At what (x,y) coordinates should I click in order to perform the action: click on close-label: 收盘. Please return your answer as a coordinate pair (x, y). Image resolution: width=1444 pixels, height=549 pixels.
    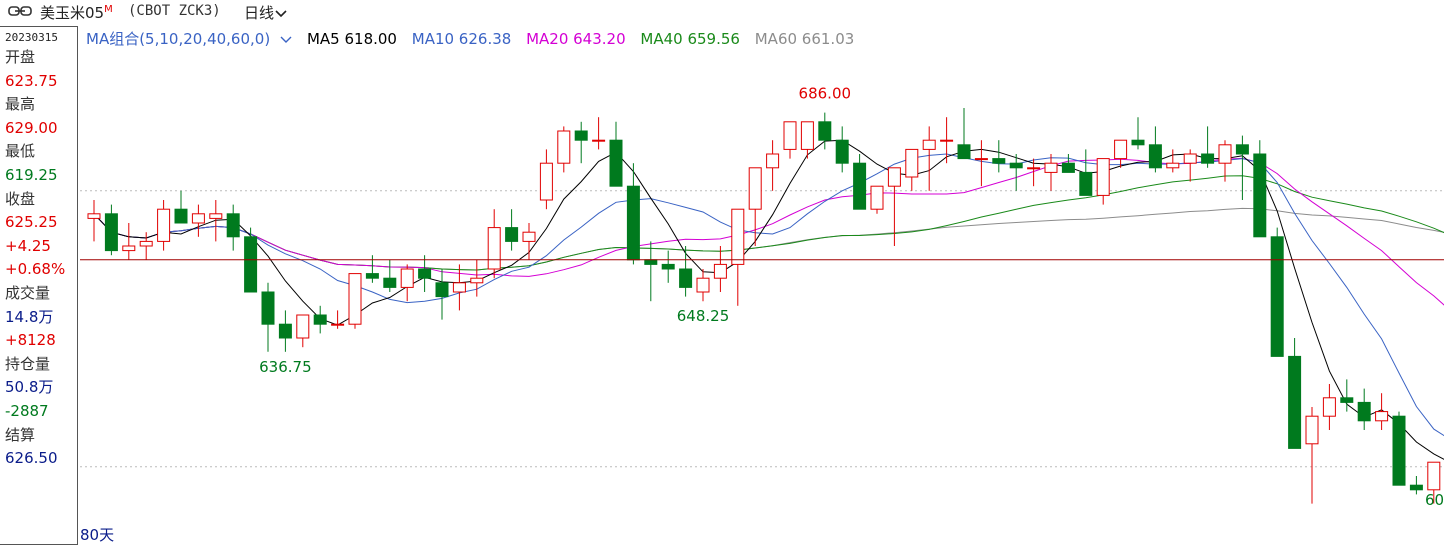
    Looking at the image, I should click on (20, 198).